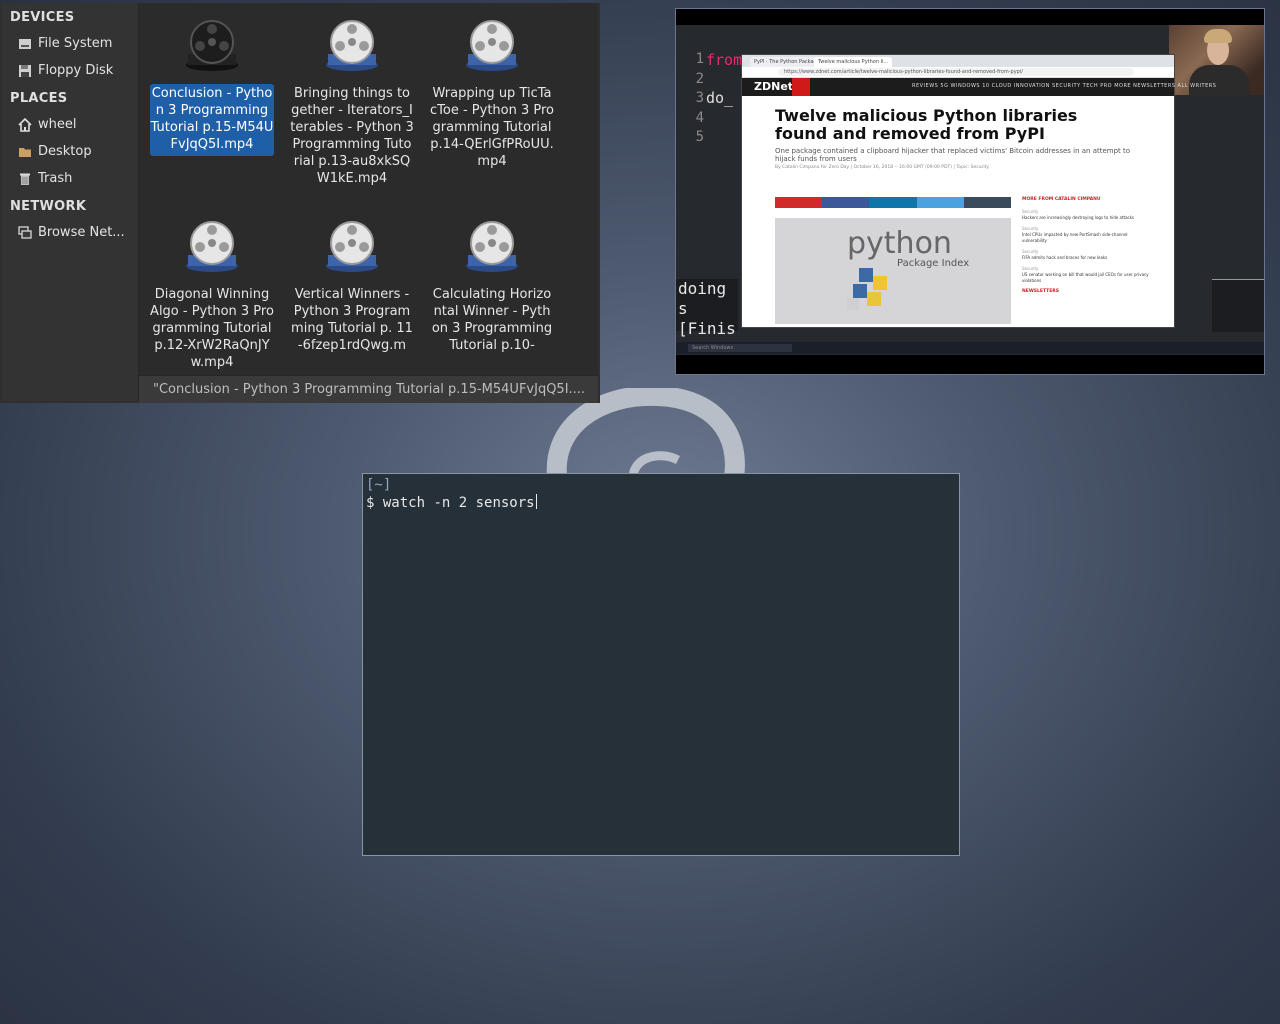 This screenshot has width=1280, height=1024. Describe the element at coordinates (1238, 305) in the screenshot. I see `preview-terminal-right` at that location.